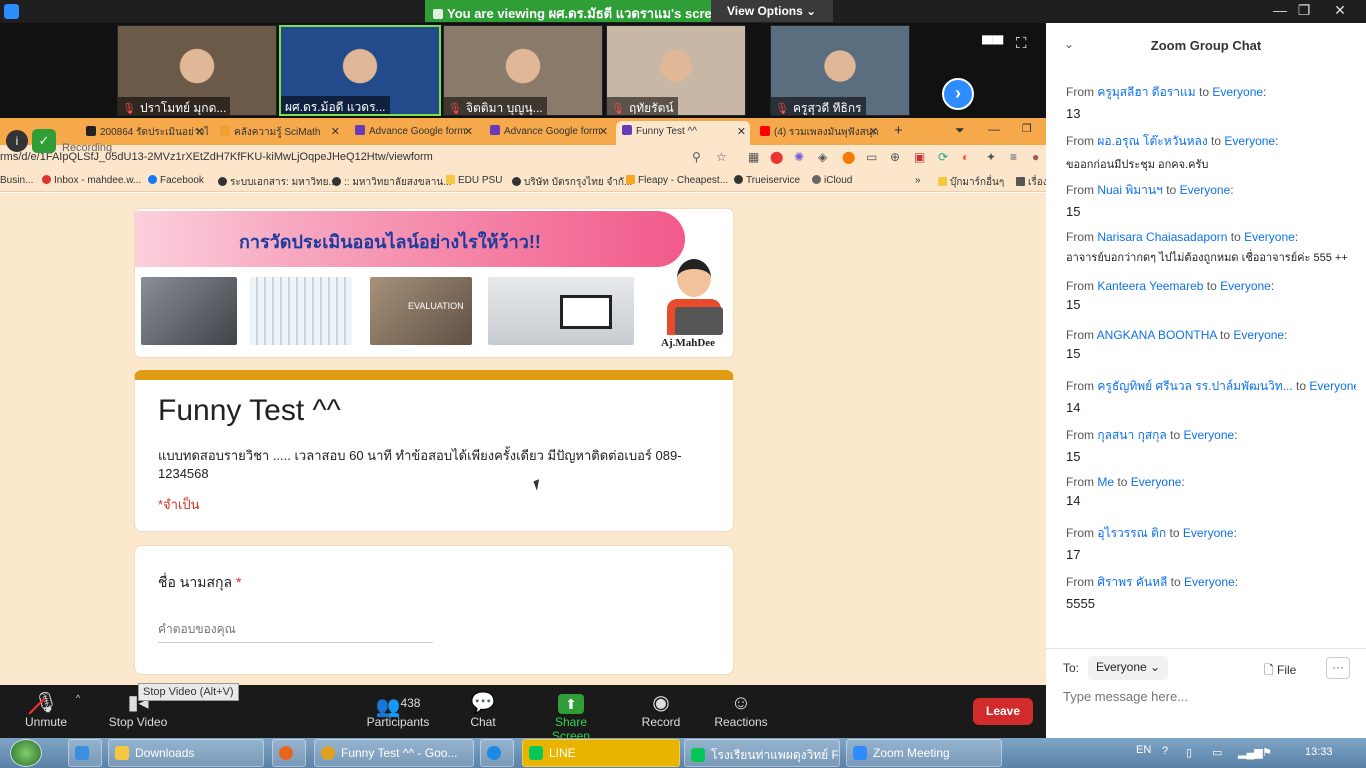 The height and width of the screenshot is (768, 1366). What do you see at coordinates (1250, 752) in the screenshot?
I see `signal-icon: ▂▄▆` at bounding box center [1250, 752].